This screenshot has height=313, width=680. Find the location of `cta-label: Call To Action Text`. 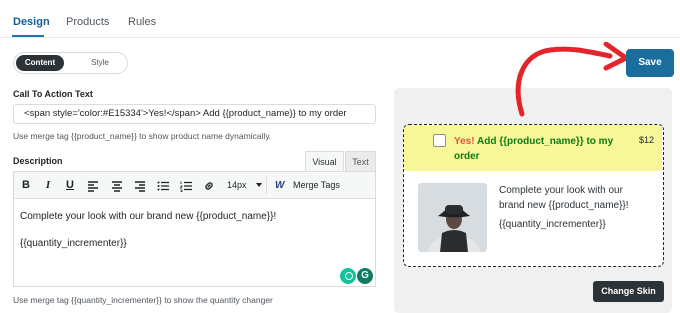

cta-label: Call To Action Text is located at coordinates (53, 94).